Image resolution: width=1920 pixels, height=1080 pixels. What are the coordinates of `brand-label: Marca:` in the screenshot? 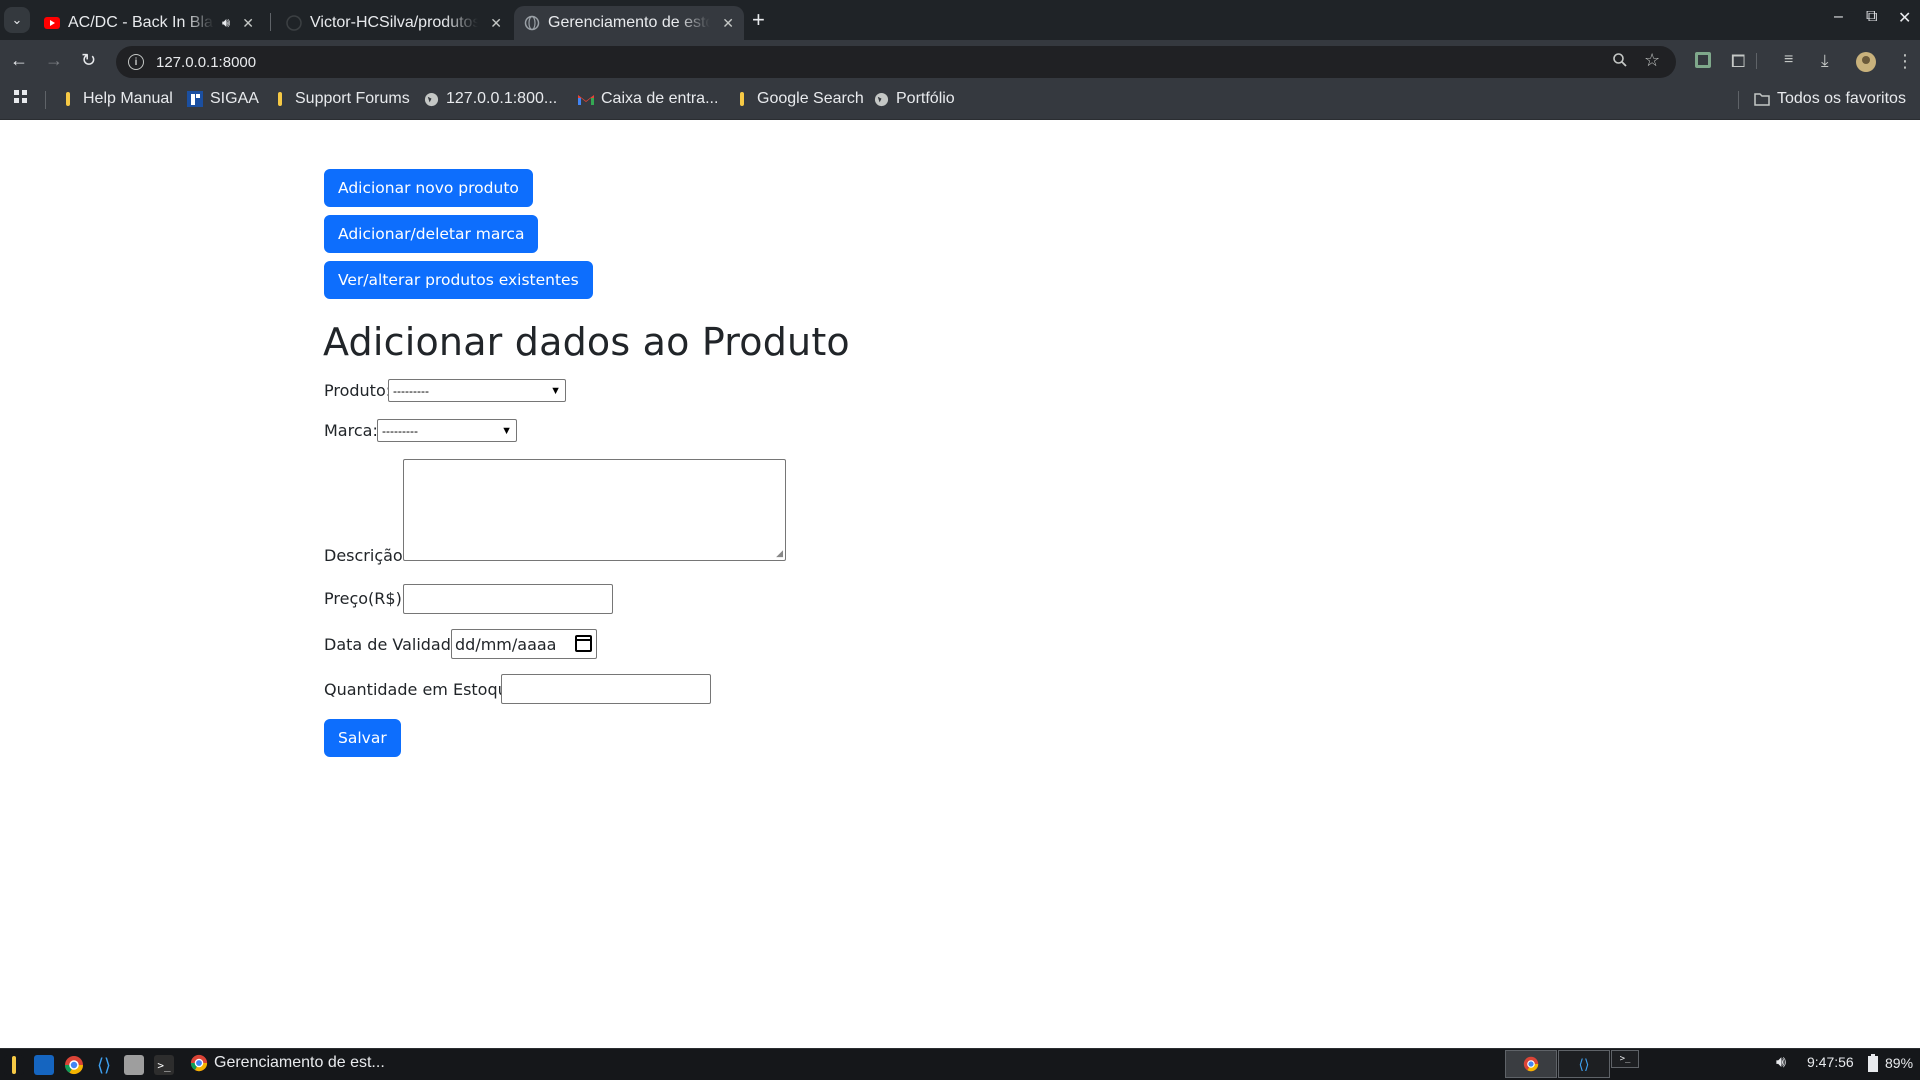 It's located at (351, 430).